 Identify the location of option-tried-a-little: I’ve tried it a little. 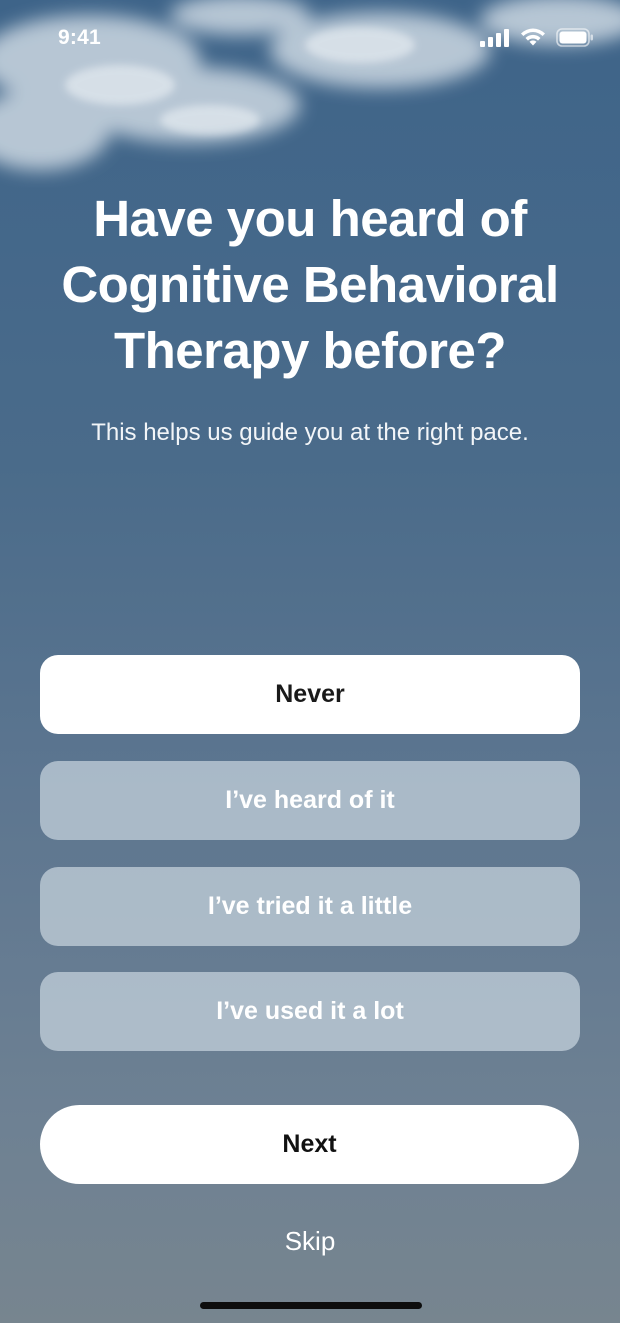
(310, 906).